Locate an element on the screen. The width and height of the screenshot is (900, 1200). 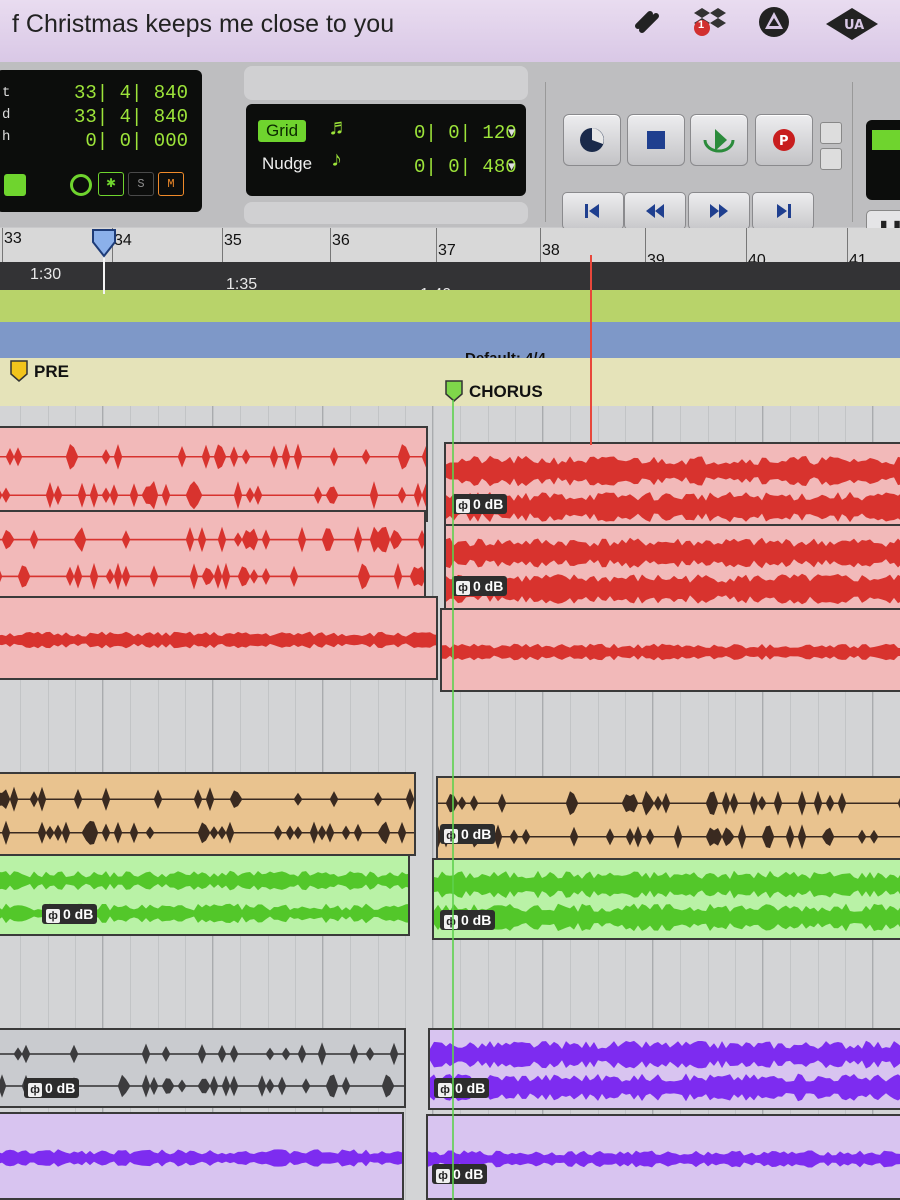
uad-icon: UA is located at coordinates (852, 24).